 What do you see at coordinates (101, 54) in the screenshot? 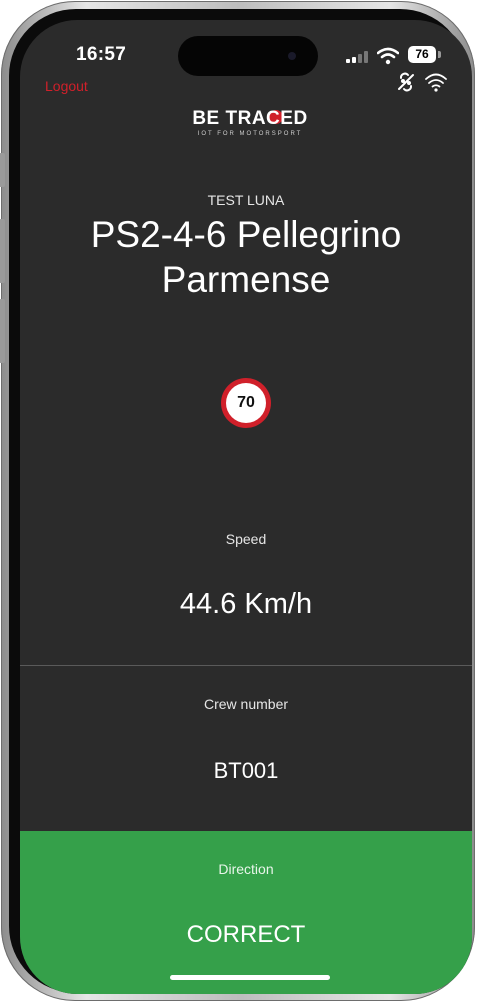
I see `status-time: 16:57` at bounding box center [101, 54].